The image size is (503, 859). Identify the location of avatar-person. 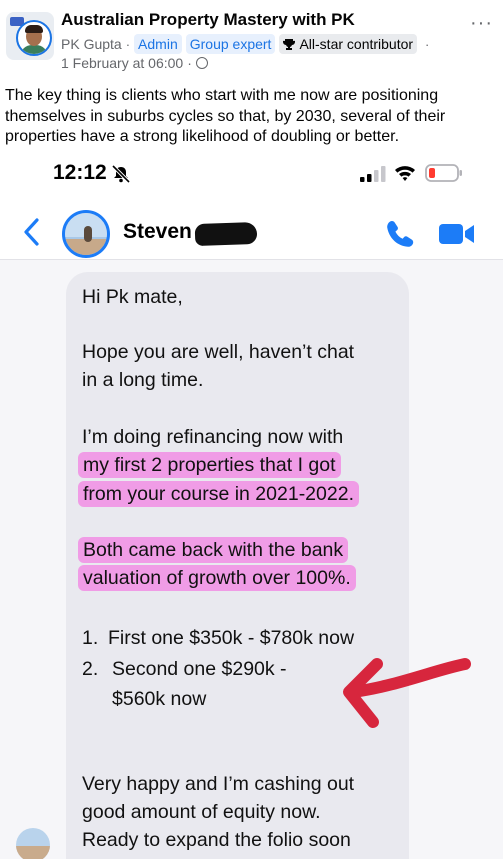
(88, 234).